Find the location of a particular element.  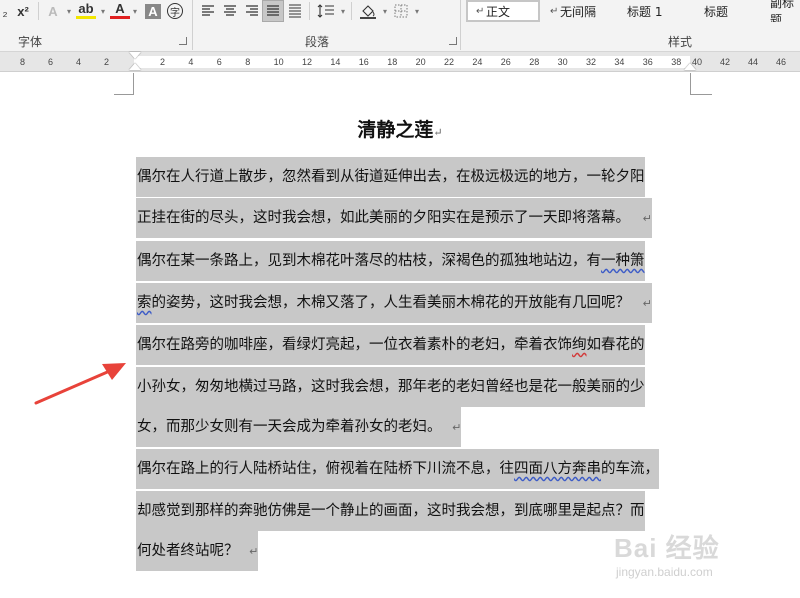

enclose-characters-button: 字 is located at coordinates (175, 11).